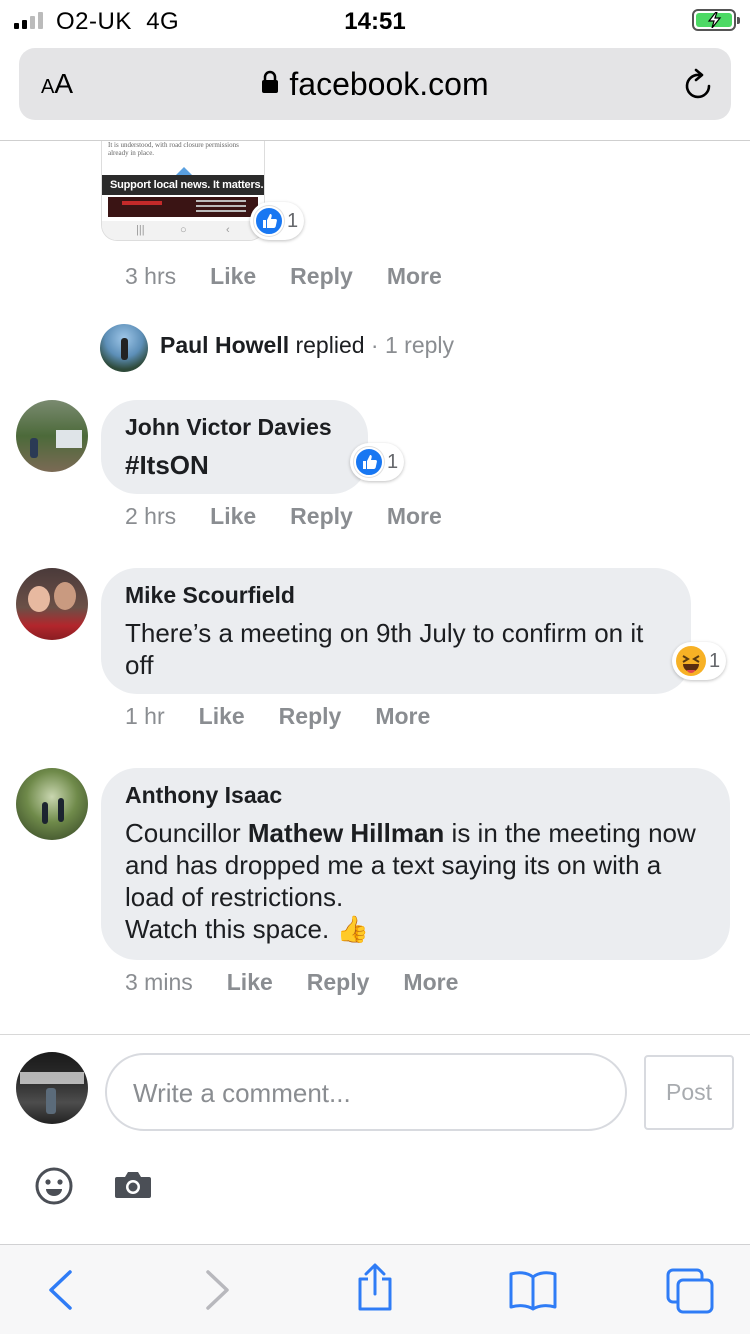  I want to click on comment-bubble: John Victor Davies #ItsON, so click(234, 447).